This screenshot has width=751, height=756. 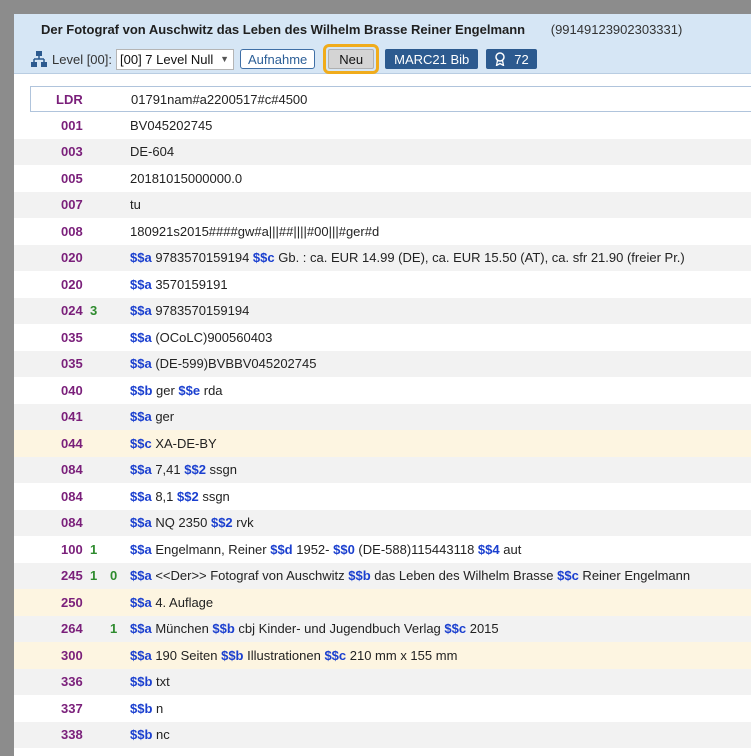 I want to click on subfield-value: 3570159191, so click(x=189, y=284).